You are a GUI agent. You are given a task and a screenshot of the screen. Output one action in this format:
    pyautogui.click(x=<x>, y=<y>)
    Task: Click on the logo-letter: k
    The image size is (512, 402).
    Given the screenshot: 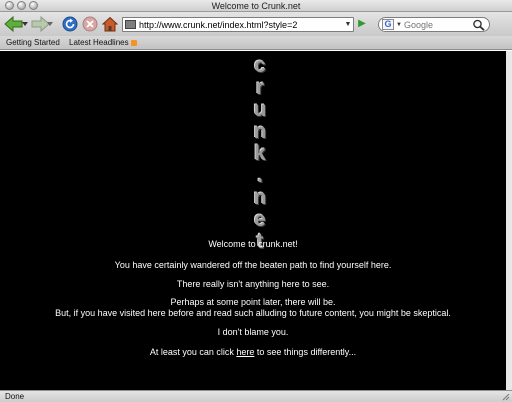 What is the action you would take?
    pyautogui.click(x=260, y=153)
    